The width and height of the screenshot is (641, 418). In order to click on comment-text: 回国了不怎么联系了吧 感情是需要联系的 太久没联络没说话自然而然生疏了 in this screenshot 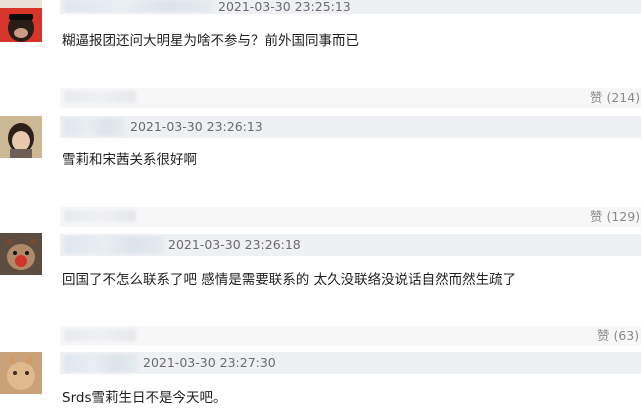, I will do `click(289, 280)`.